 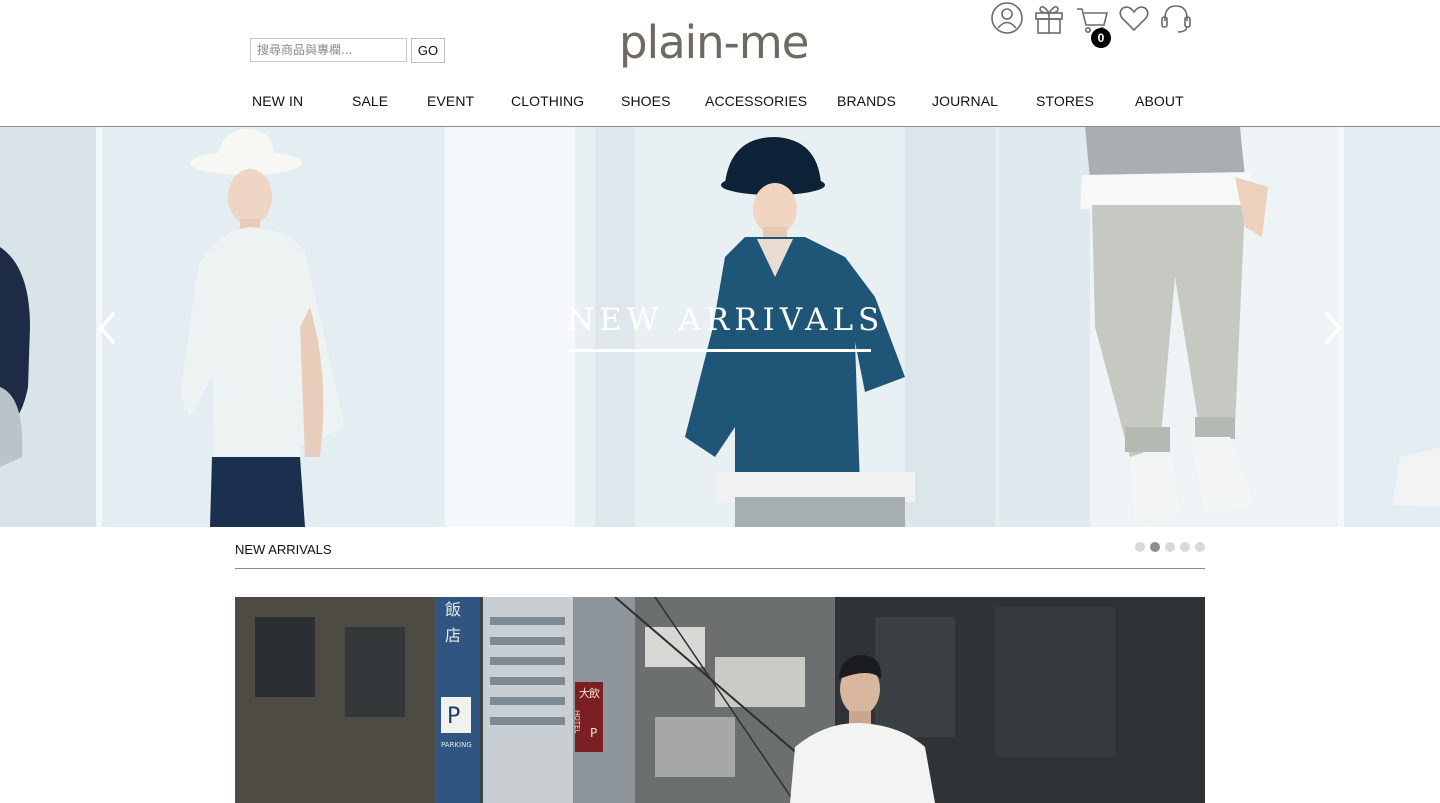 I want to click on hero-title-underline, so click(x=720, y=350).